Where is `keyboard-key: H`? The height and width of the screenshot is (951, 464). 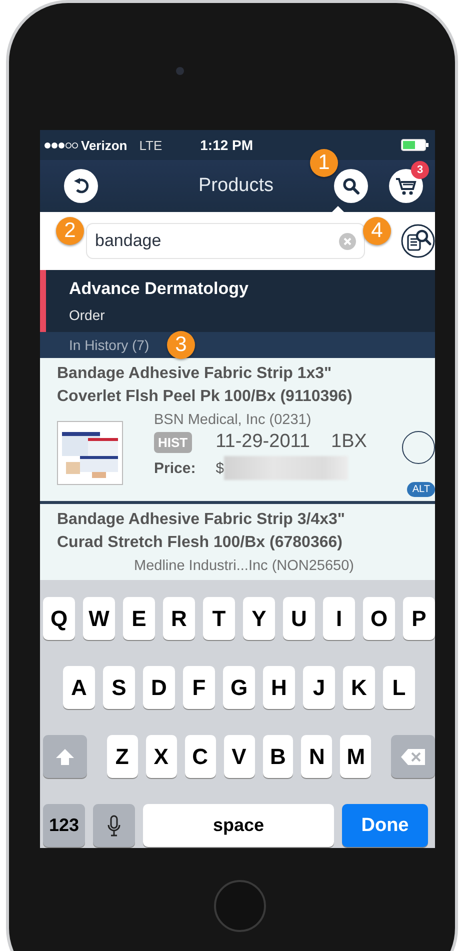
keyboard-key: H is located at coordinates (279, 687).